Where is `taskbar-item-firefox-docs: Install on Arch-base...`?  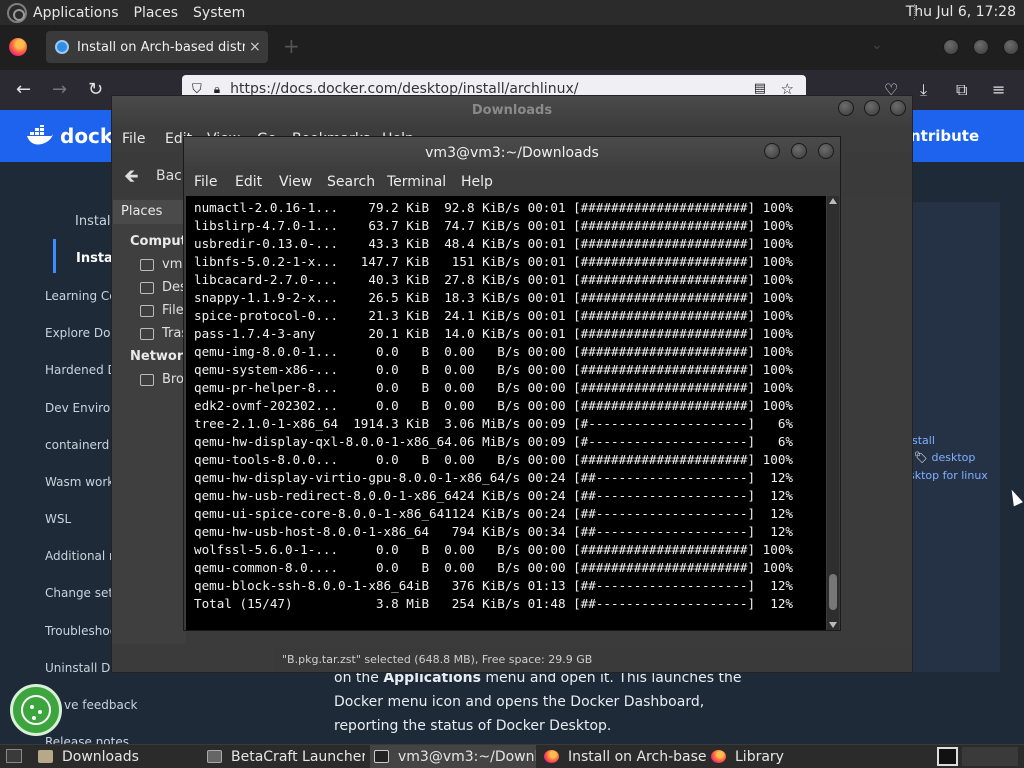 taskbar-item-firefox-docs: Install on Arch-base... is located at coordinates (623, 756).